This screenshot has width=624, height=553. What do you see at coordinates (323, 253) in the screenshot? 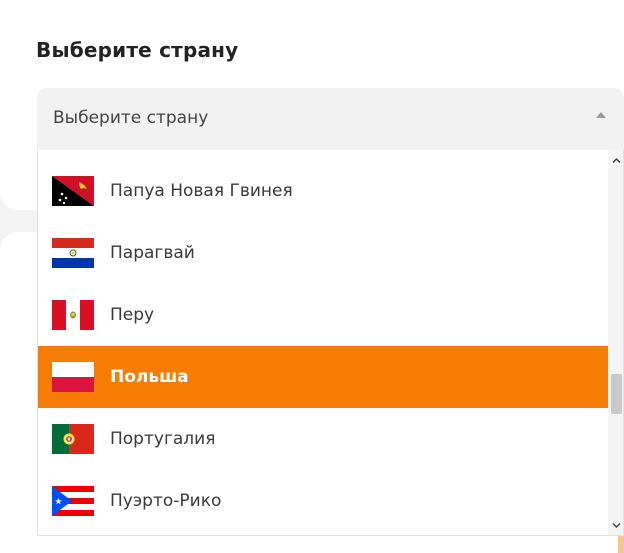
I see `list-item: Парагвай` at bounding box center [323, 253].